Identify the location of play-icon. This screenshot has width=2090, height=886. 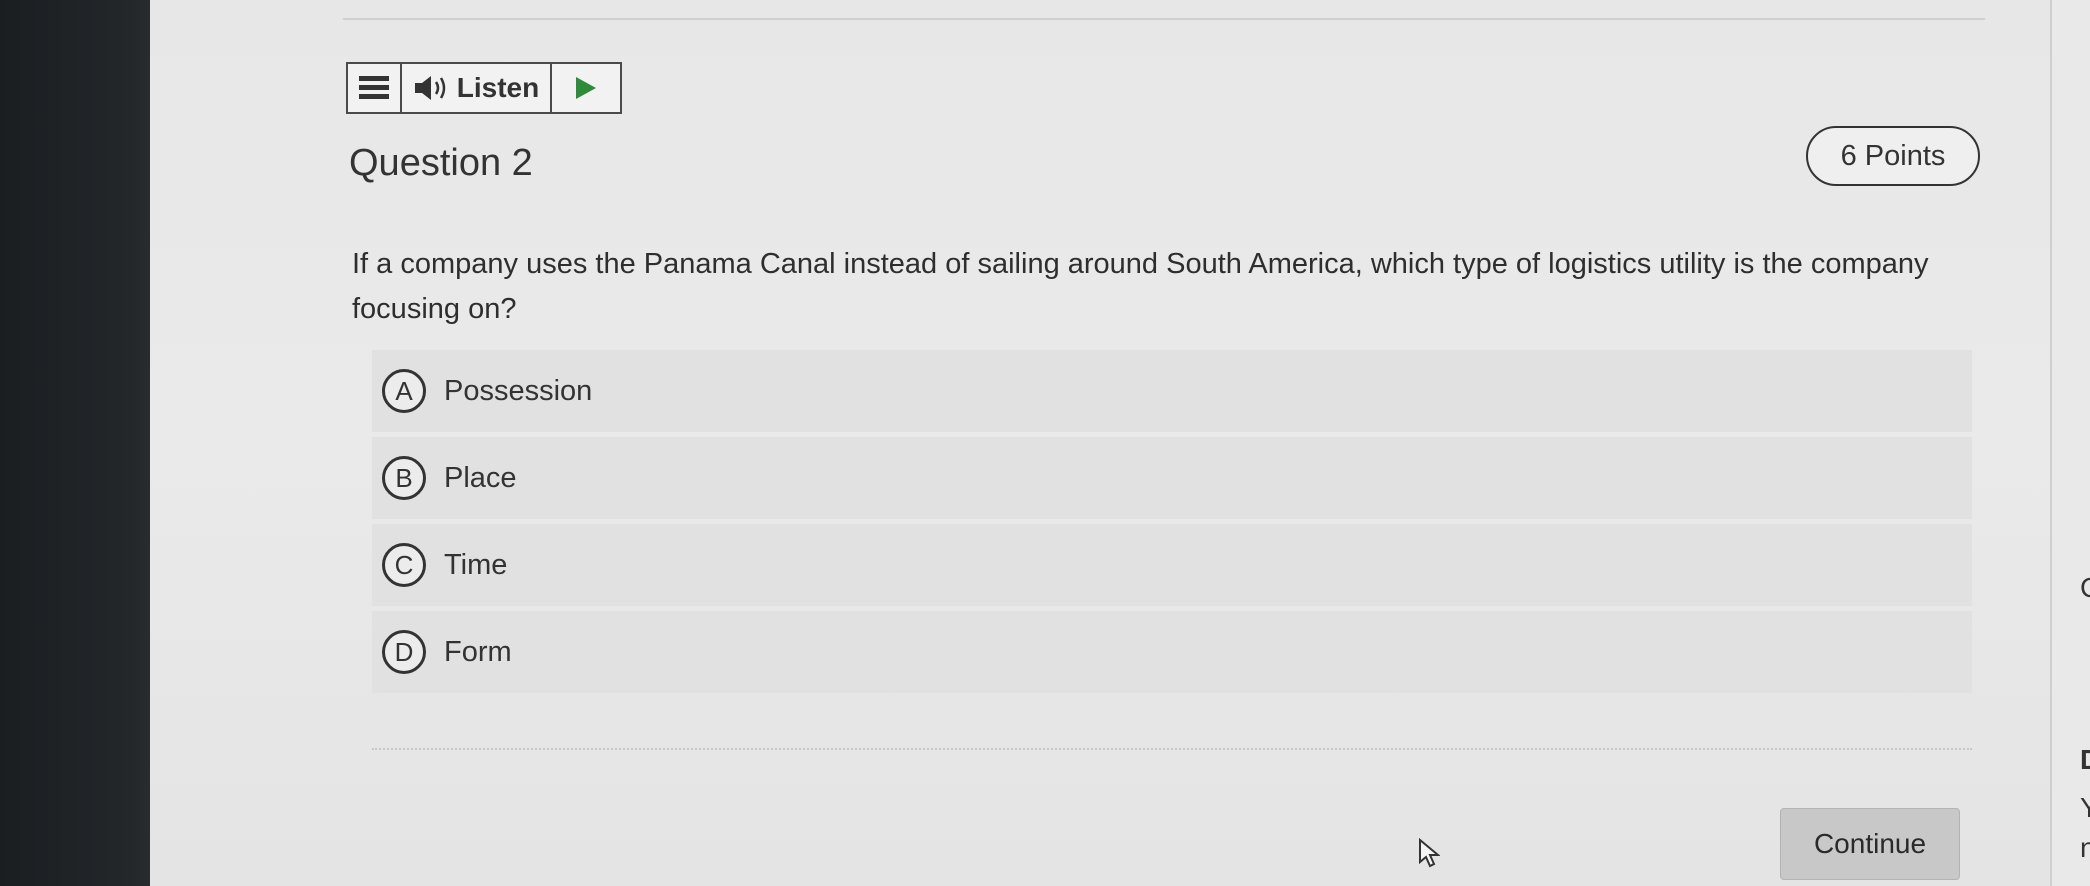
(586, 88).